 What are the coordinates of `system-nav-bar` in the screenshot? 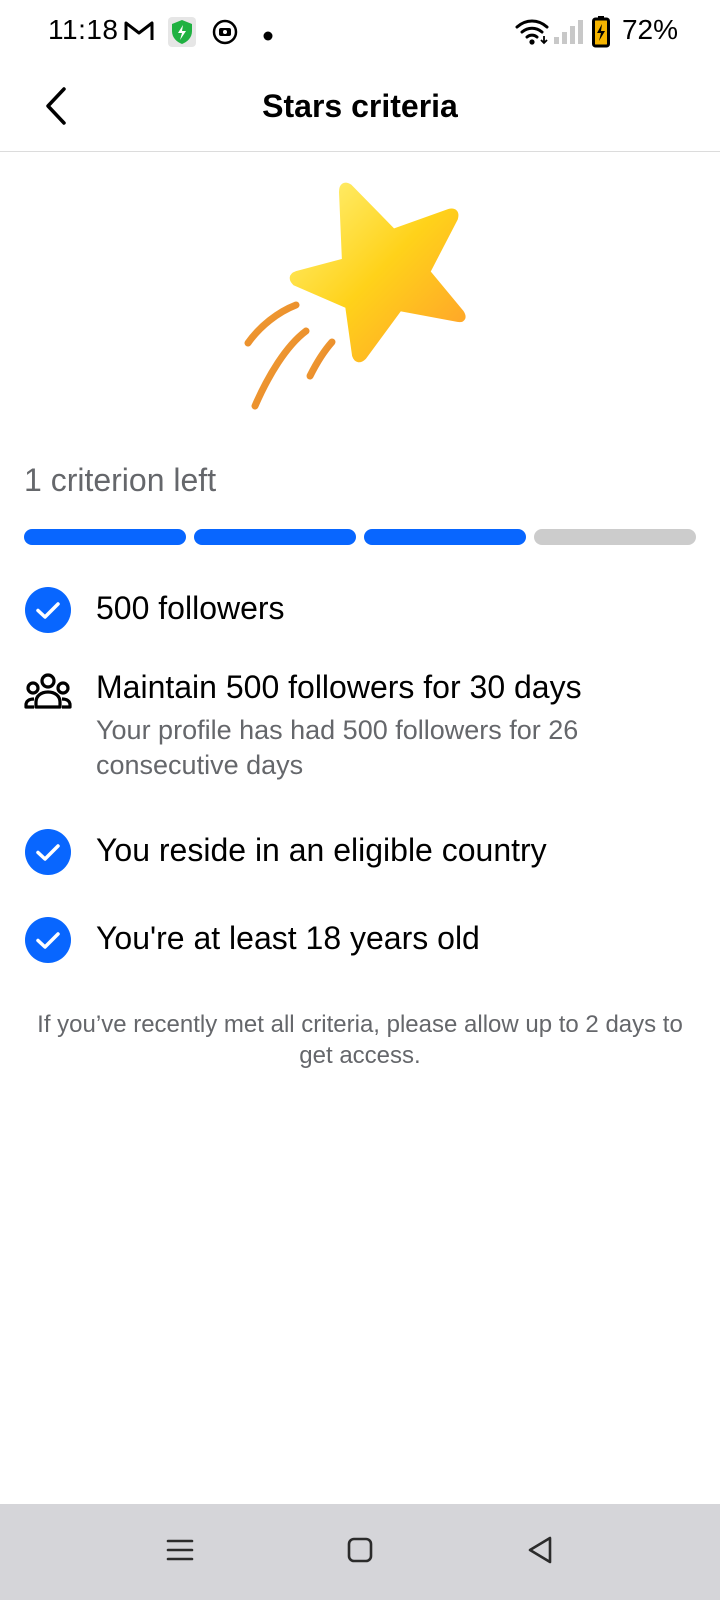 It's located at (360, 1552).